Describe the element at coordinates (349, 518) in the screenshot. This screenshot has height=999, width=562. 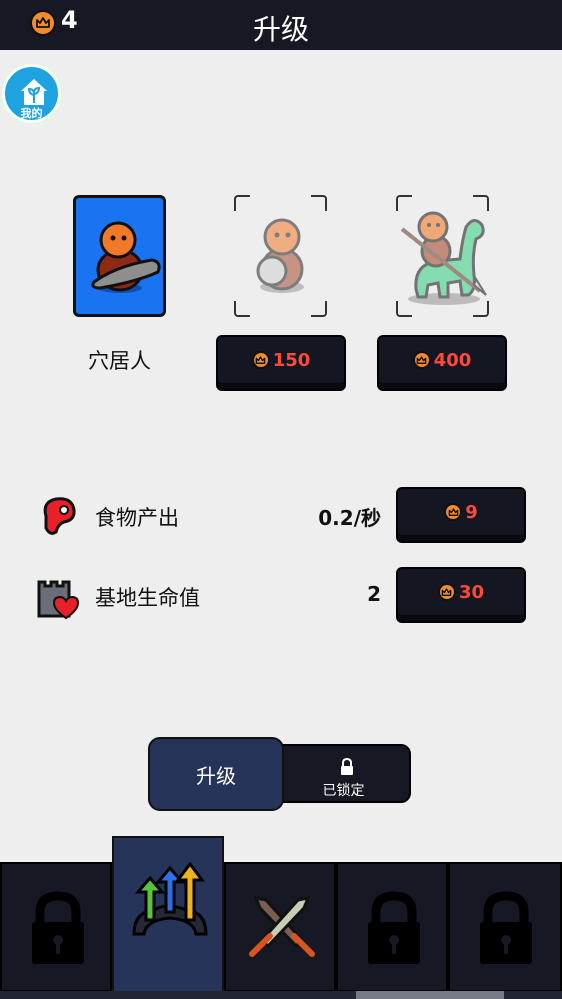
I see `stat-value-food: 0.2/秒` at that location.